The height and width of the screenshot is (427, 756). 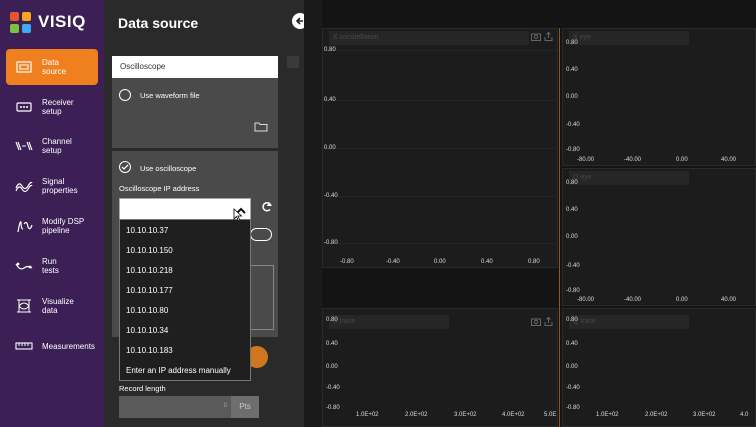 What do you see at coordinates (267, 208) in the screenshot?
I see `refresh-icon` at bounding box center [267, 208].